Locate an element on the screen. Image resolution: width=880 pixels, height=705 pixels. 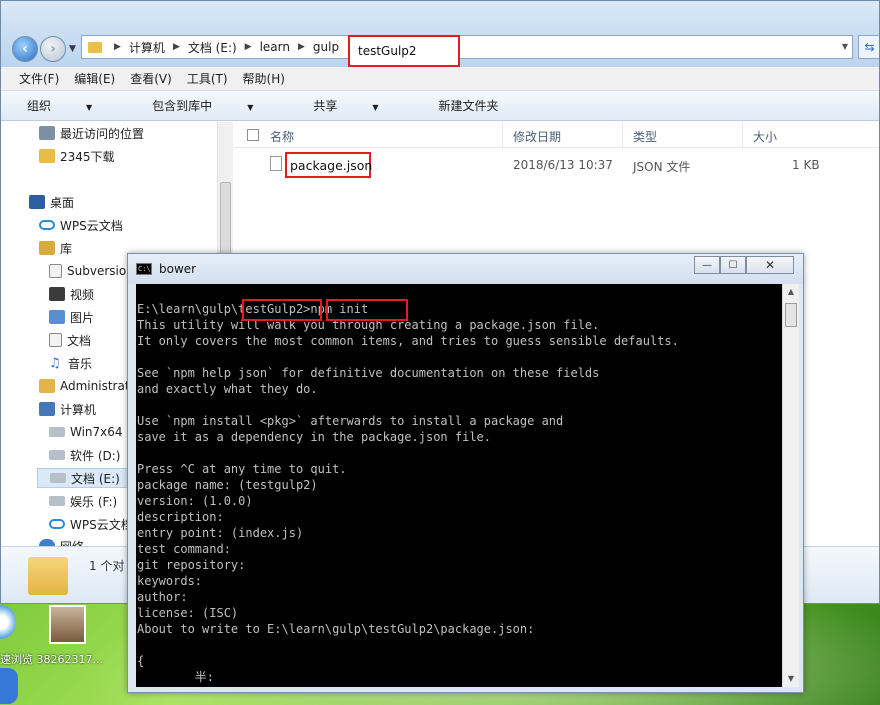
nav-item-wps-cloud: WPS云文档 is located at coordinates (91, 524).